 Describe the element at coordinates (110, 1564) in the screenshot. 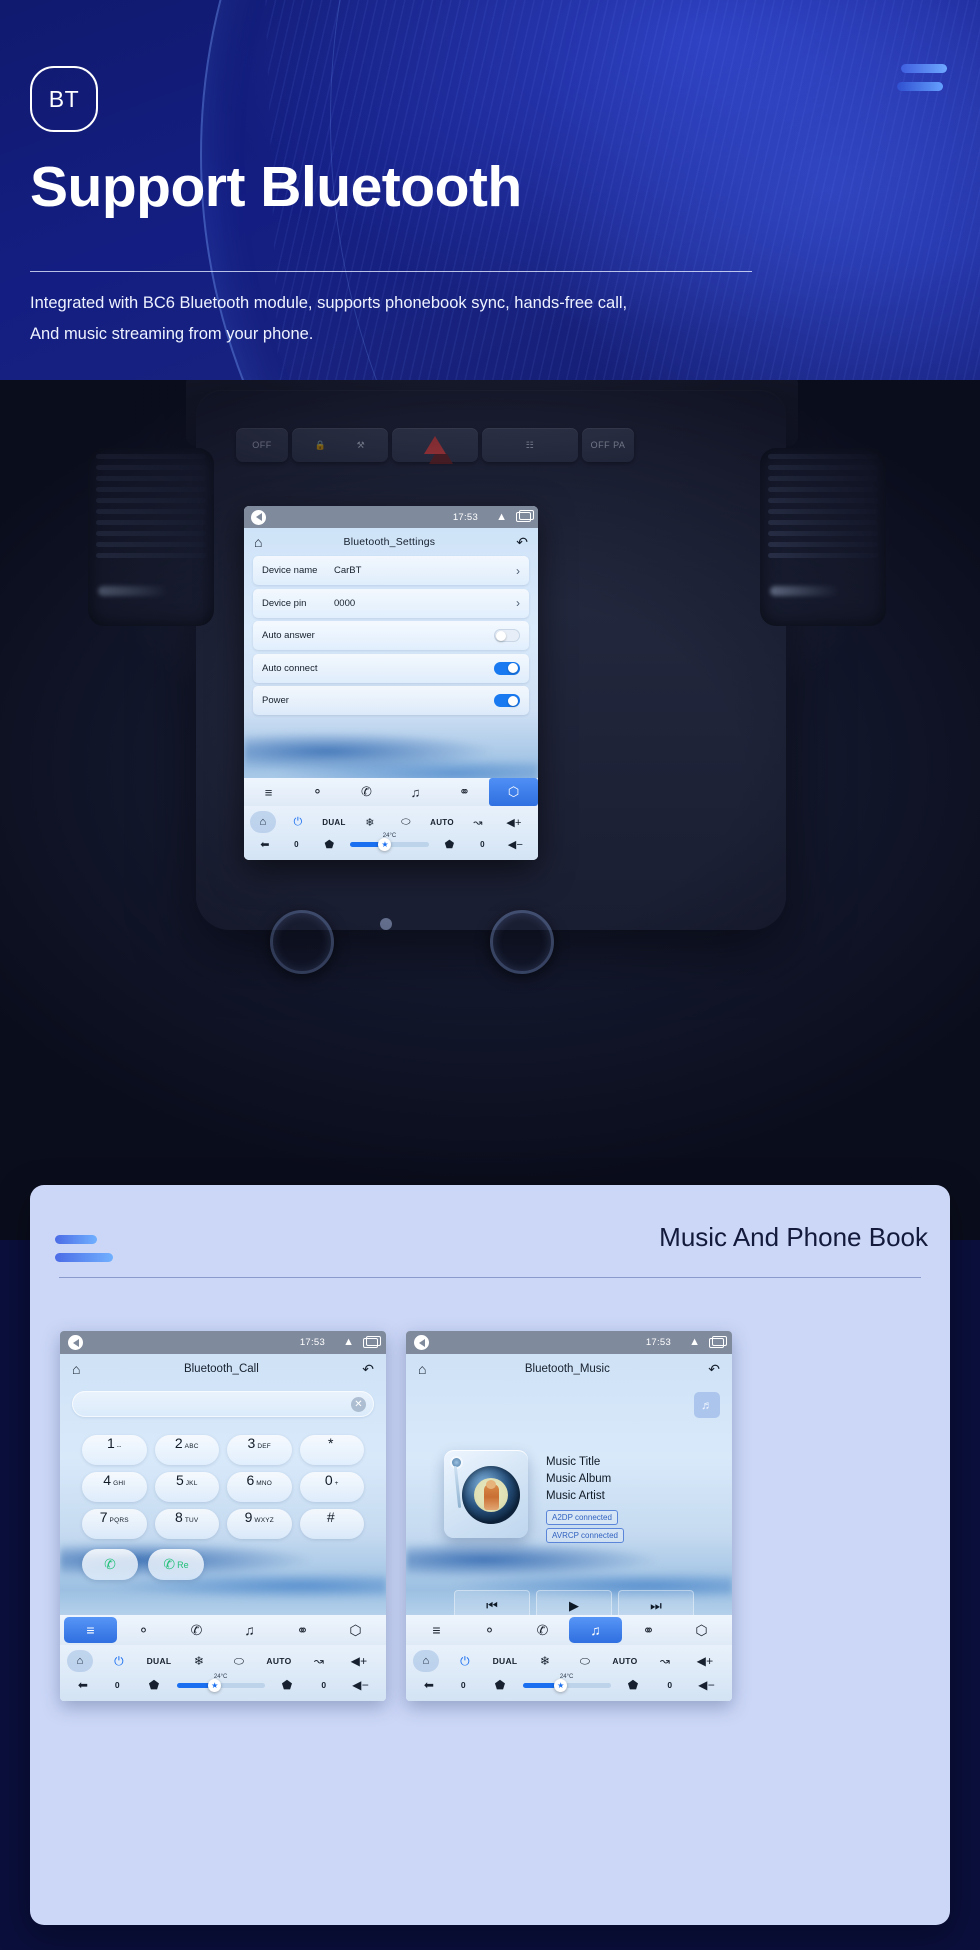

I see `call-button: ✆` at that location.